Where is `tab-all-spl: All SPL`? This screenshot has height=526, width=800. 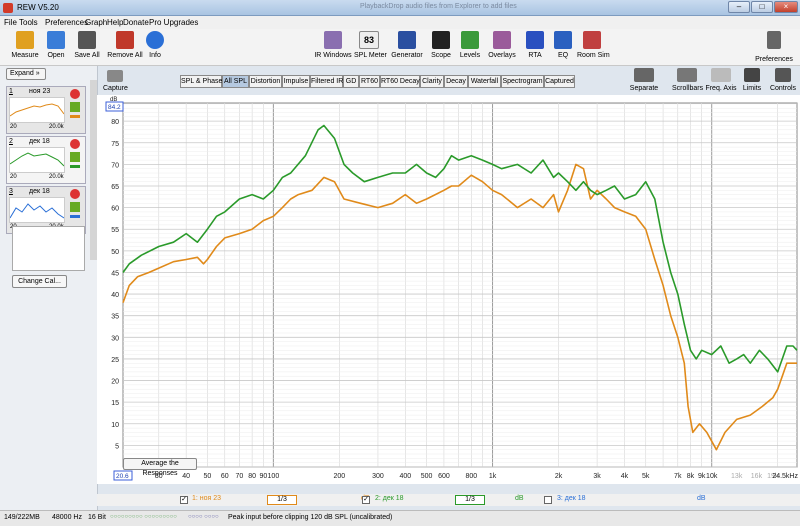 tab-all-spl: All SPL is located at coordinates (235, 81).